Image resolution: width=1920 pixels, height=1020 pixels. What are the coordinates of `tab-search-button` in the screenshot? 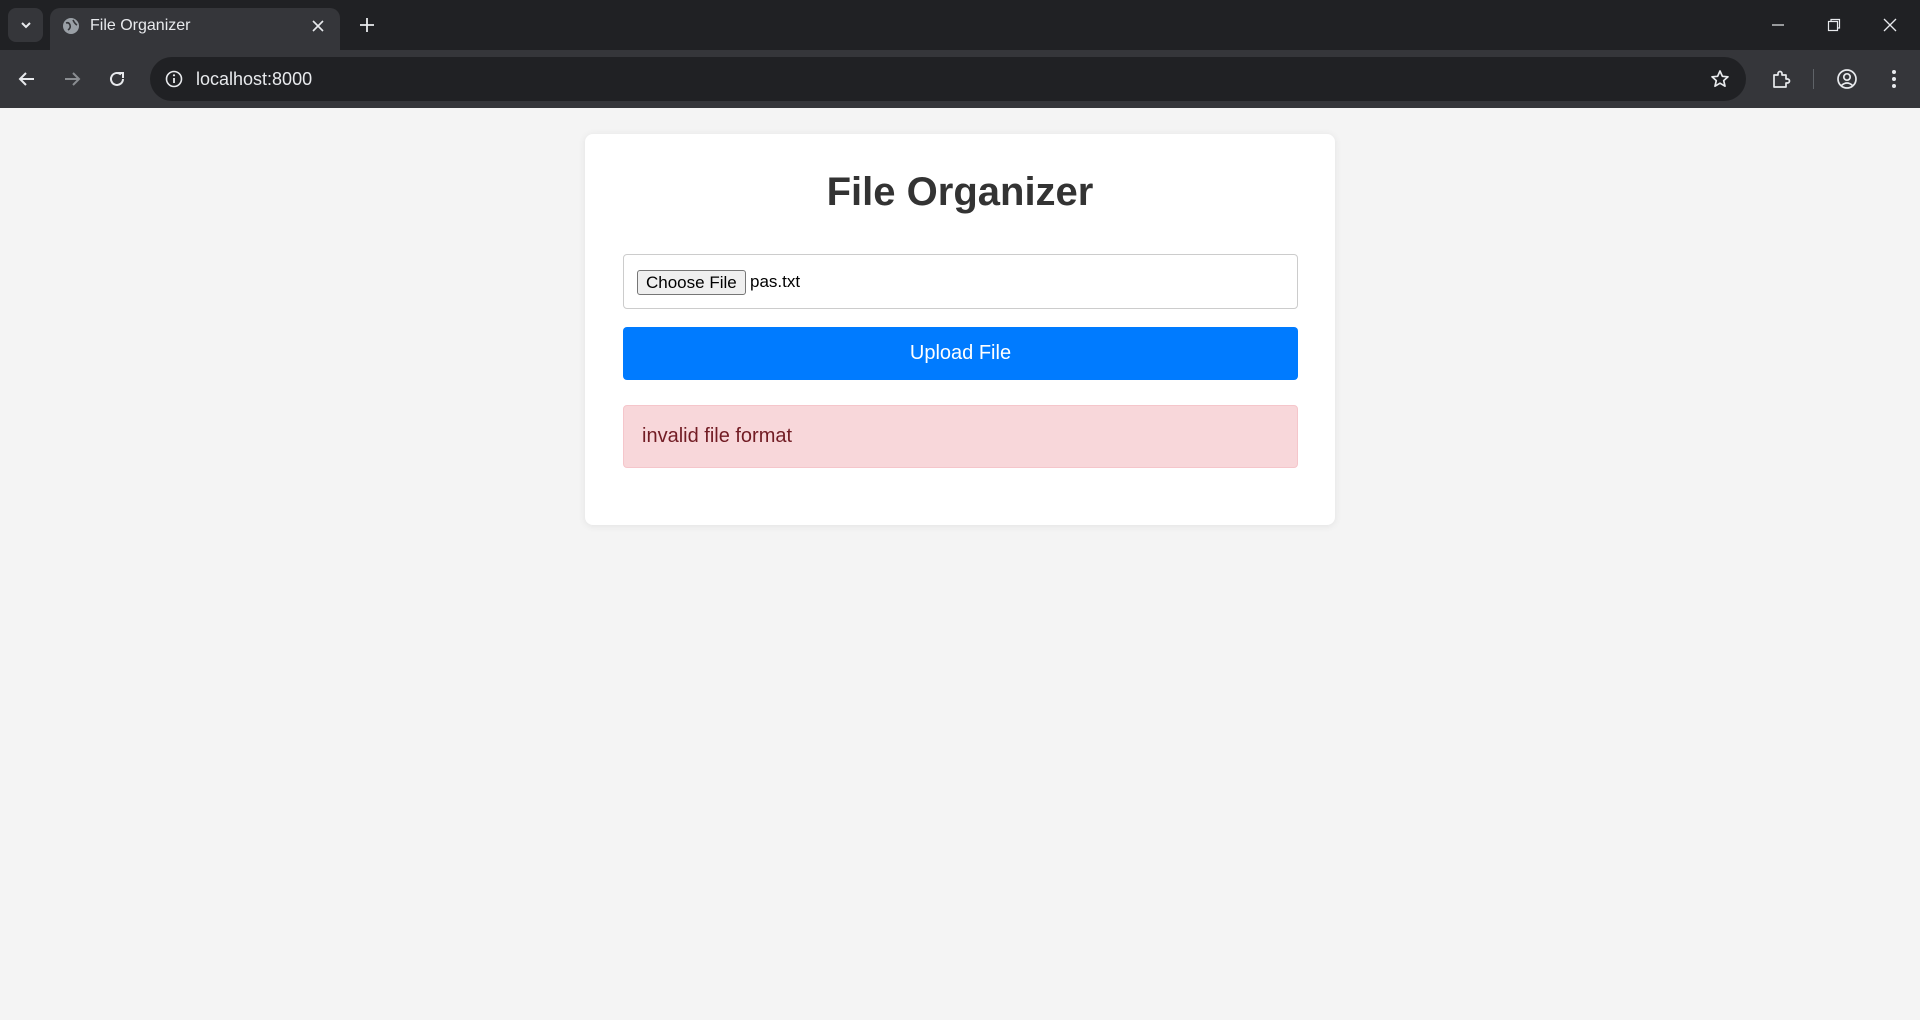 It's located at (25, 25).